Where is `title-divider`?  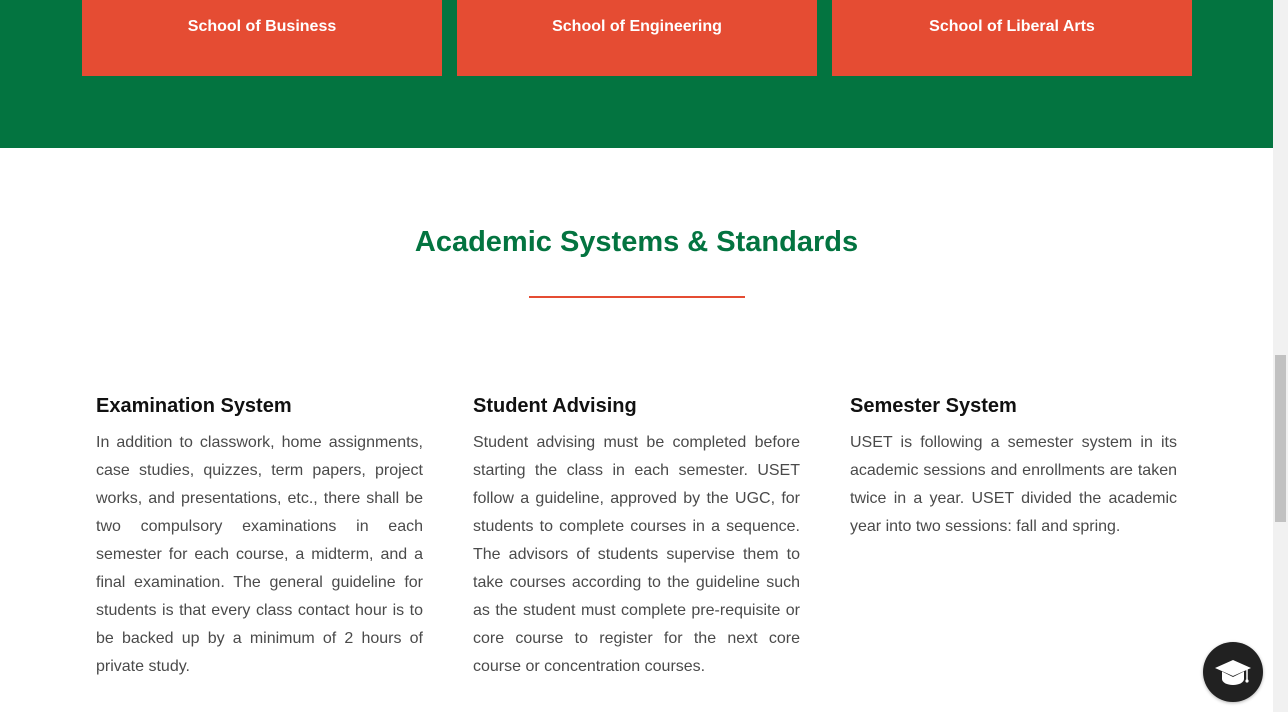
title-divider is located at coordinates (637, 297).